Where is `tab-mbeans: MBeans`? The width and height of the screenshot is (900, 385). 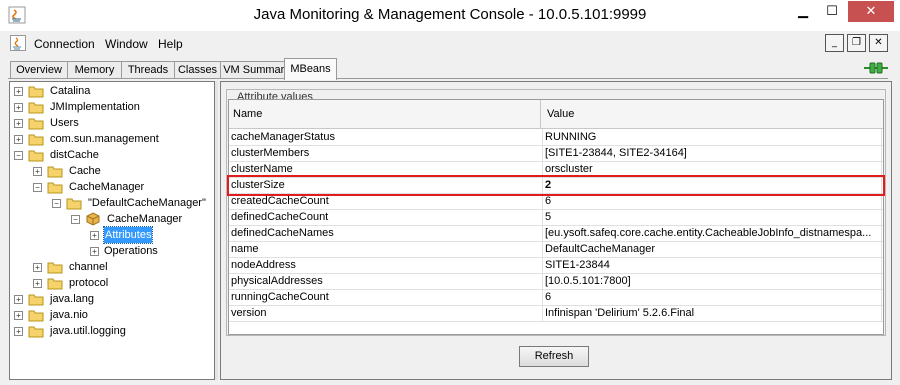
tab-mbeans: MBeans is located at coordinates (310, 69).